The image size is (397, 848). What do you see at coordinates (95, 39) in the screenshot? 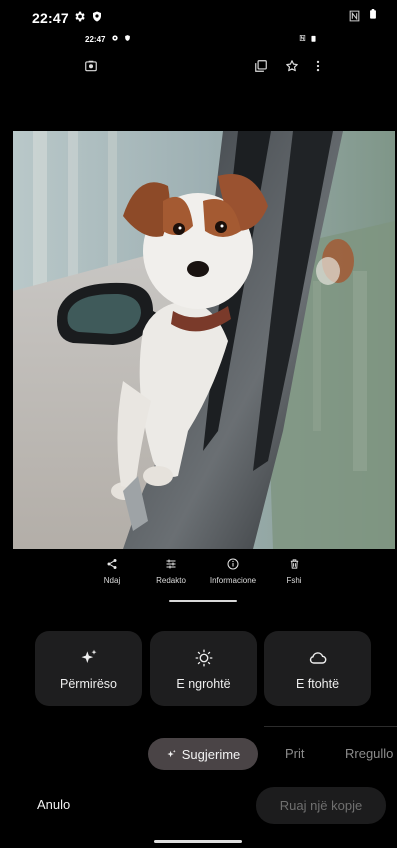
I see `embedded-status-time: 22:47` at bounding box center [95, 39].